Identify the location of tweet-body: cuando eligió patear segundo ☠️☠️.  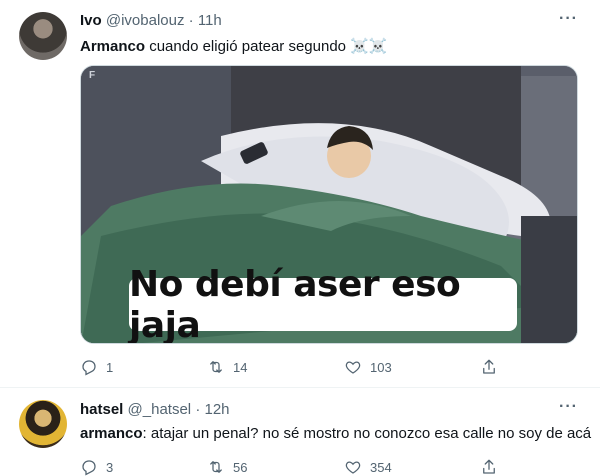
(266, 46).